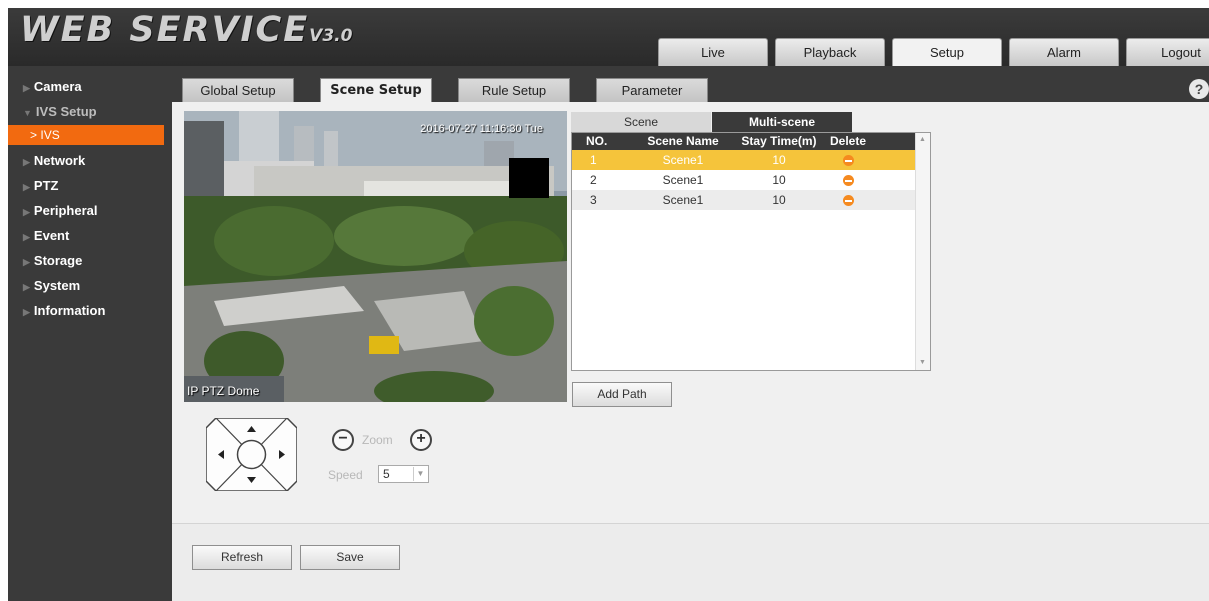  What do you see at coordinates (46, 185) in the screenshot?
I see `sidebar-item-label: PTZ` at bounding box center [46, 185].